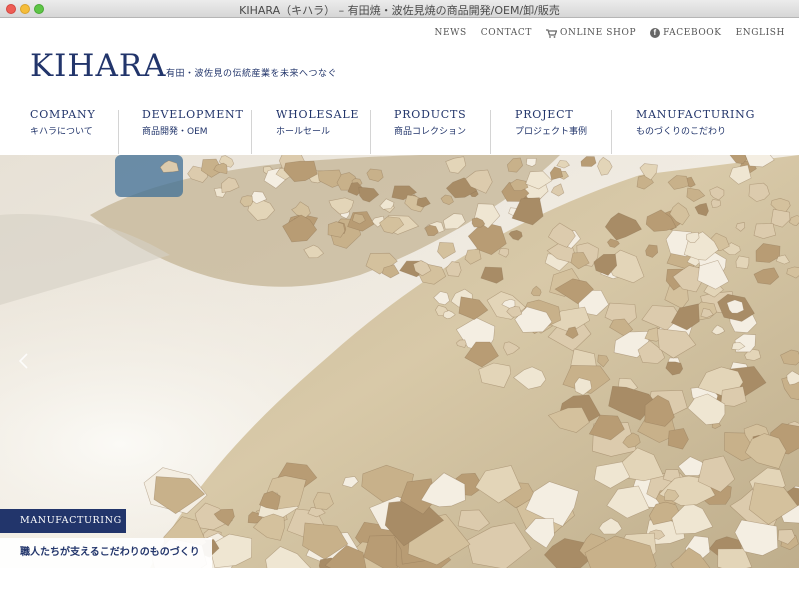  What do you see at coordinates (252, 74) in the screenshot?
I see `site-tagline: 有田・波佐見の伝統産業を未来へつなぐ` at bounding box center [252, 74].